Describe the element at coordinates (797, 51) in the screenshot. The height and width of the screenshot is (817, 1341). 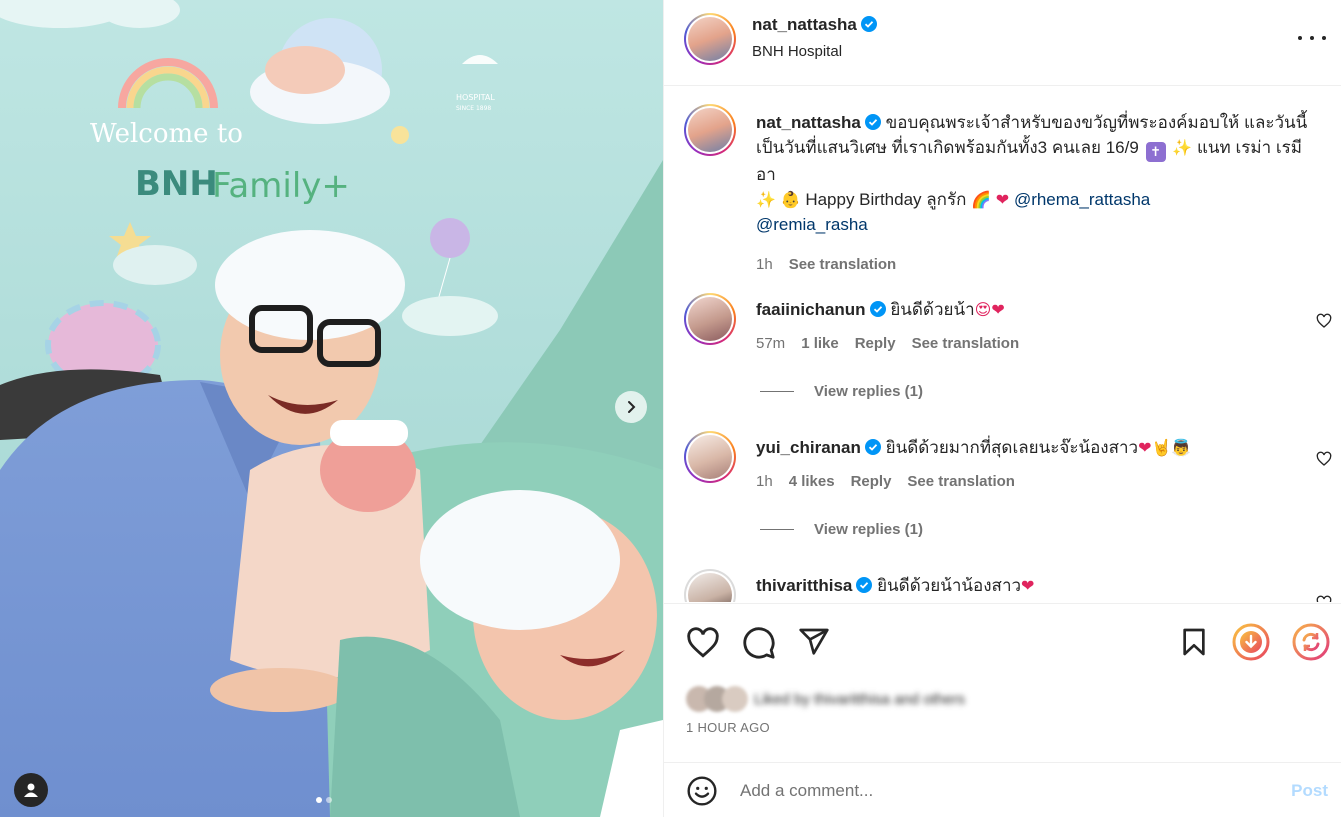
I see `post-location: BNH Hospital` at that location.